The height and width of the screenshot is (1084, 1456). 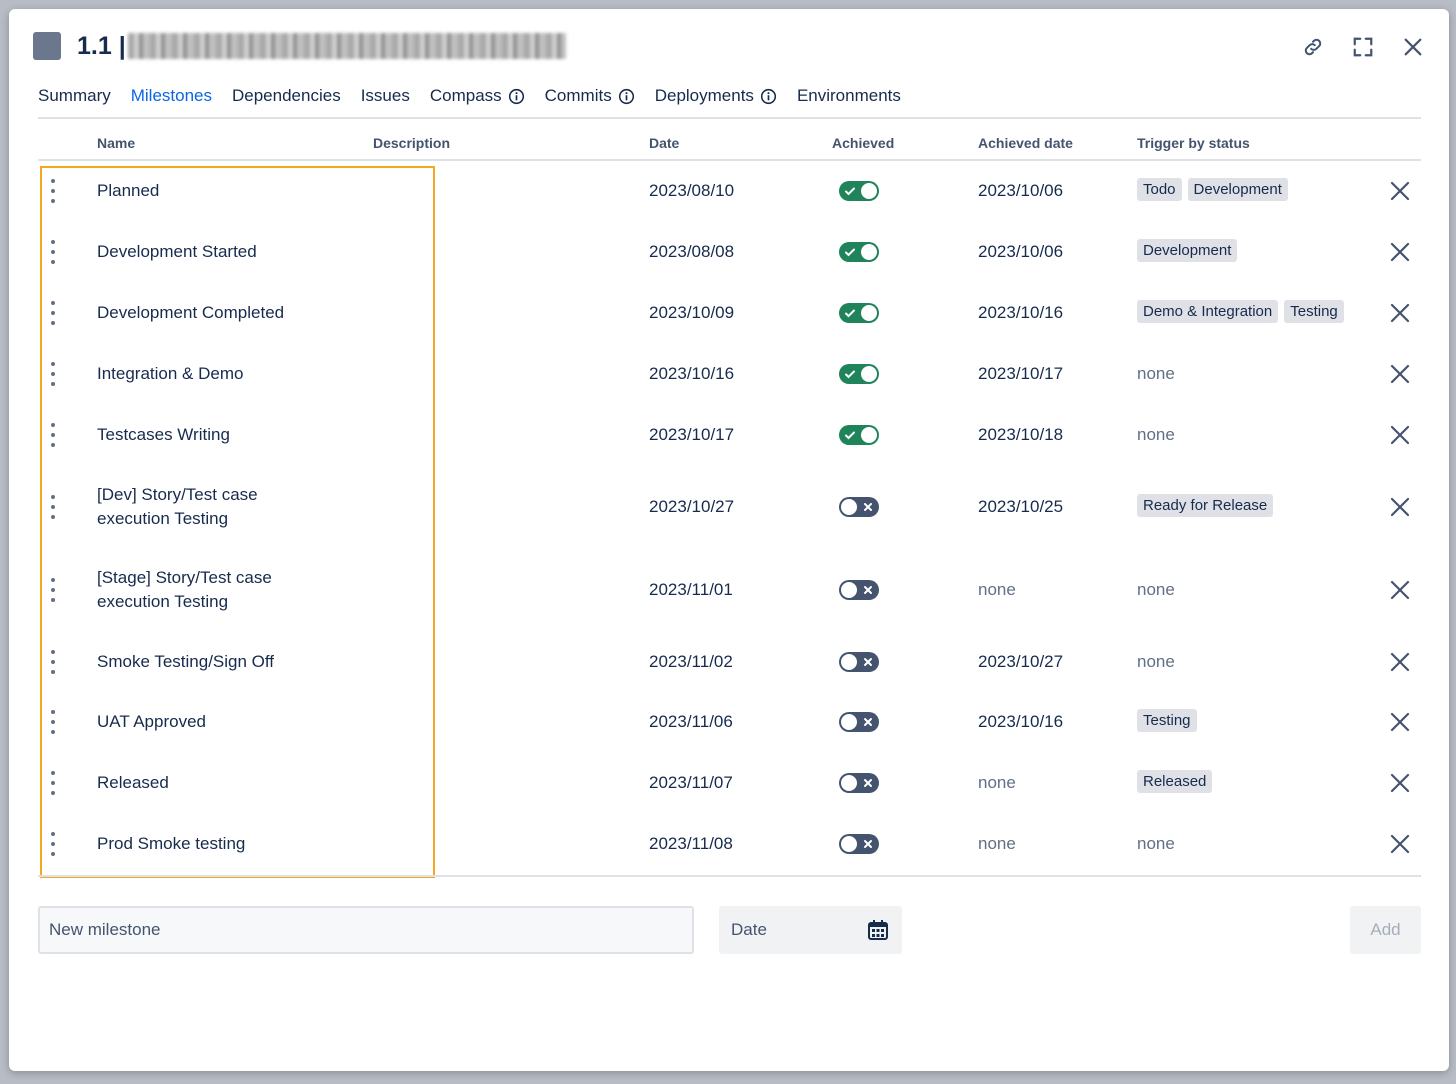 What do you see at coordinates (1193, 143) in the screenshot?
I see `col-trigger: Trigger by status` at bounding box center [1193, 143].